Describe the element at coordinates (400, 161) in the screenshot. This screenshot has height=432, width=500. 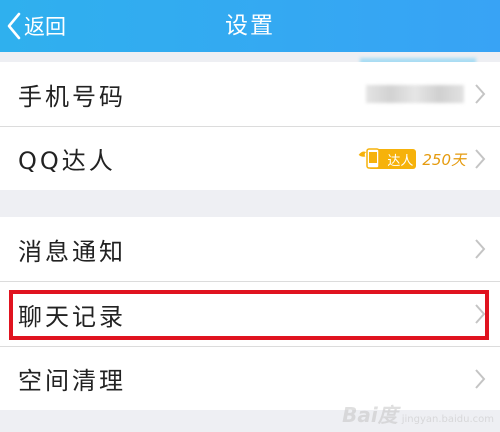
I see `daren-badge-label: 达人` at that location.